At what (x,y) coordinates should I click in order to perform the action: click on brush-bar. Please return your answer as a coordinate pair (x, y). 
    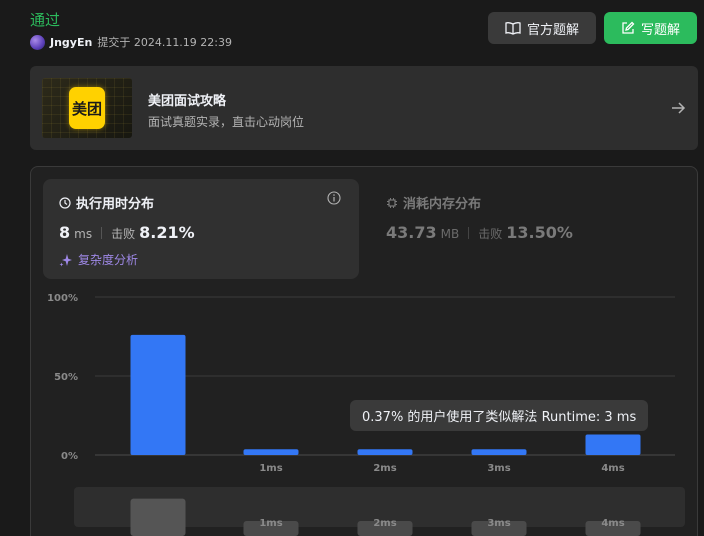
    Looking at the image, I should click on (158, 517).